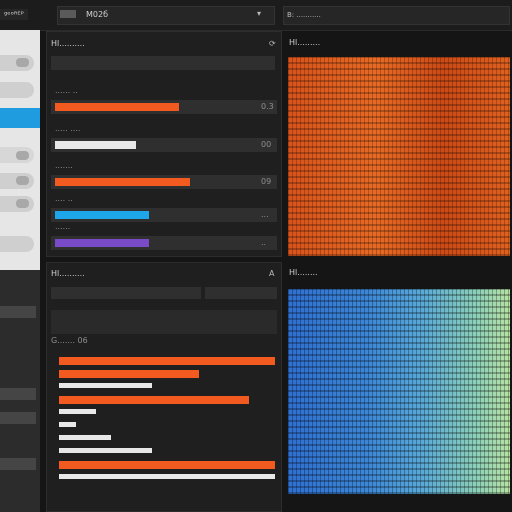  What do you see at coordinates (271, 273) in the screenshot?
I see `sort-icon: A` at bounding box center [271, 273].